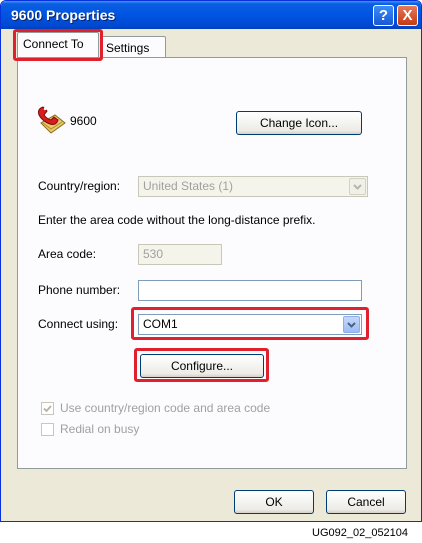  I want to click on highlight-connect-using, so click(250, 323).